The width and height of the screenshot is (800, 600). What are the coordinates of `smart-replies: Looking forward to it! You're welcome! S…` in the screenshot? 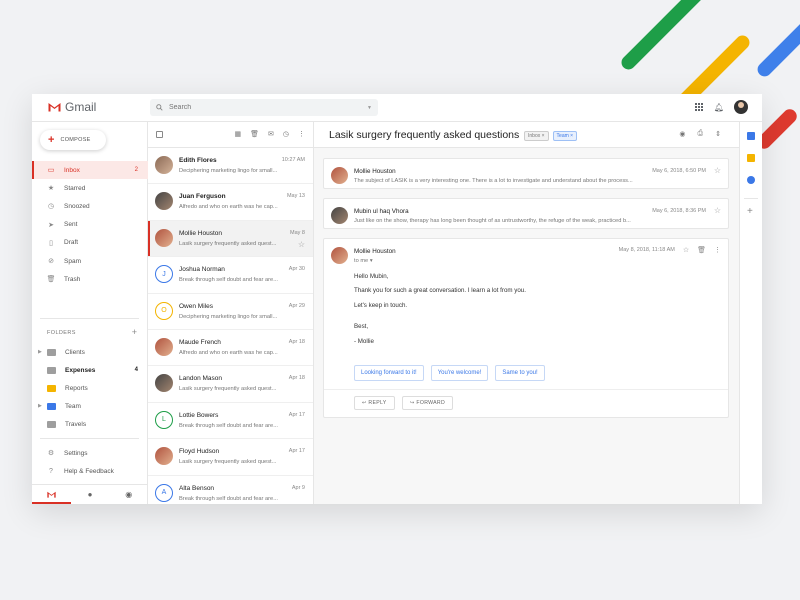 It's located at (449, 373).